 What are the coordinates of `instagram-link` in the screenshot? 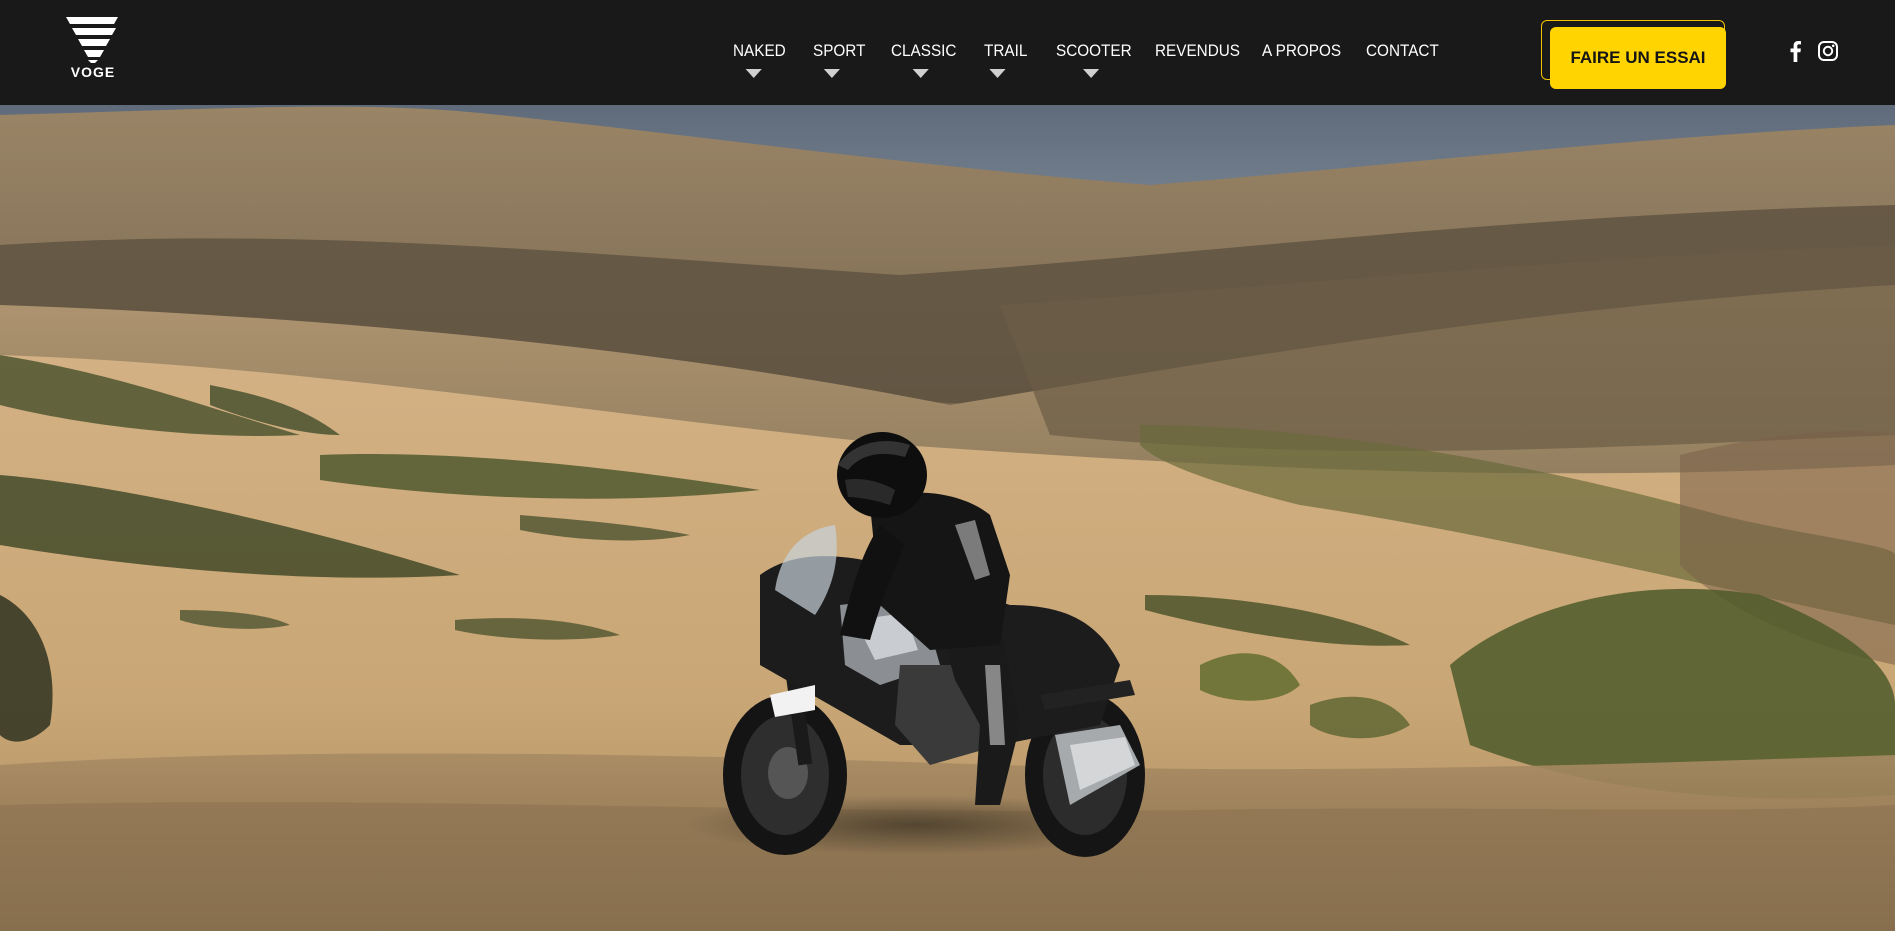 It's located at (1828, 51).